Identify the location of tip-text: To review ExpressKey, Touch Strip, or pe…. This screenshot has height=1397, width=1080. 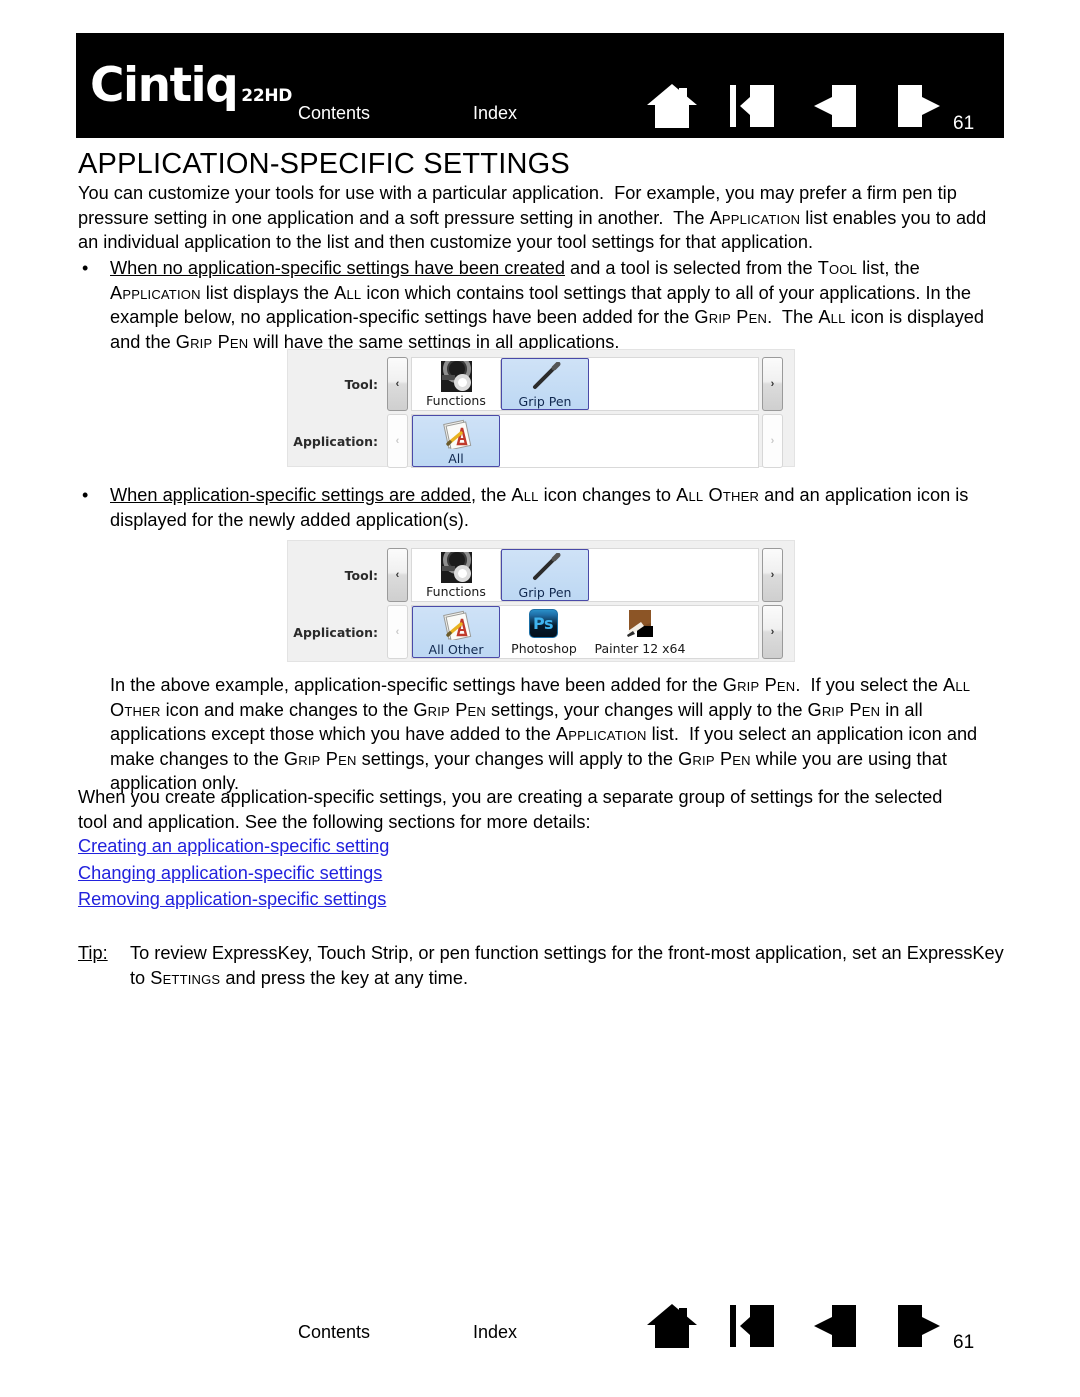
(567, 965).